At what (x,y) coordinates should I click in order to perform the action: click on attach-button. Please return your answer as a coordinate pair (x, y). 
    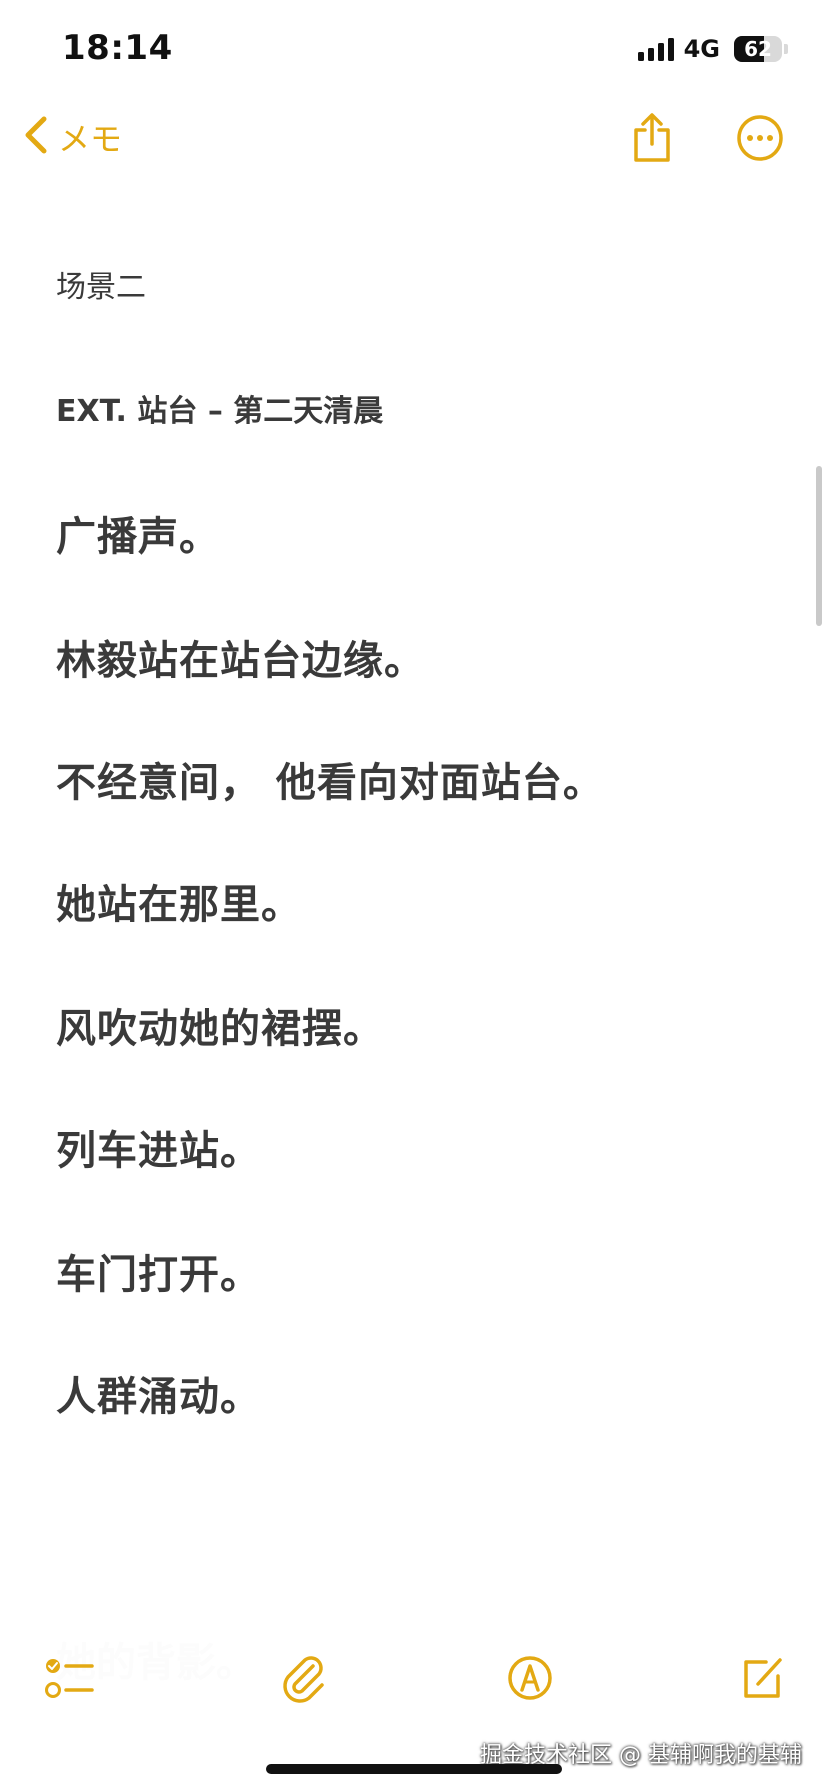
    Looking at the image, I should click on (304, 1680).